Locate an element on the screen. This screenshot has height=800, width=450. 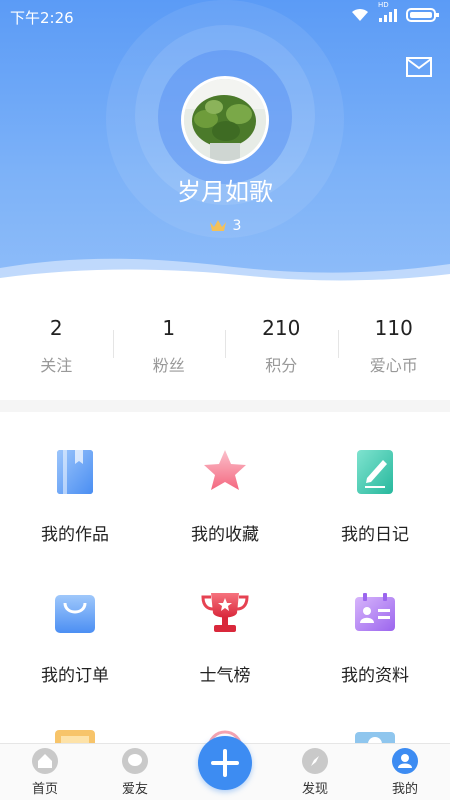
tab-home: 首页 is located at coordinates (45, 772).